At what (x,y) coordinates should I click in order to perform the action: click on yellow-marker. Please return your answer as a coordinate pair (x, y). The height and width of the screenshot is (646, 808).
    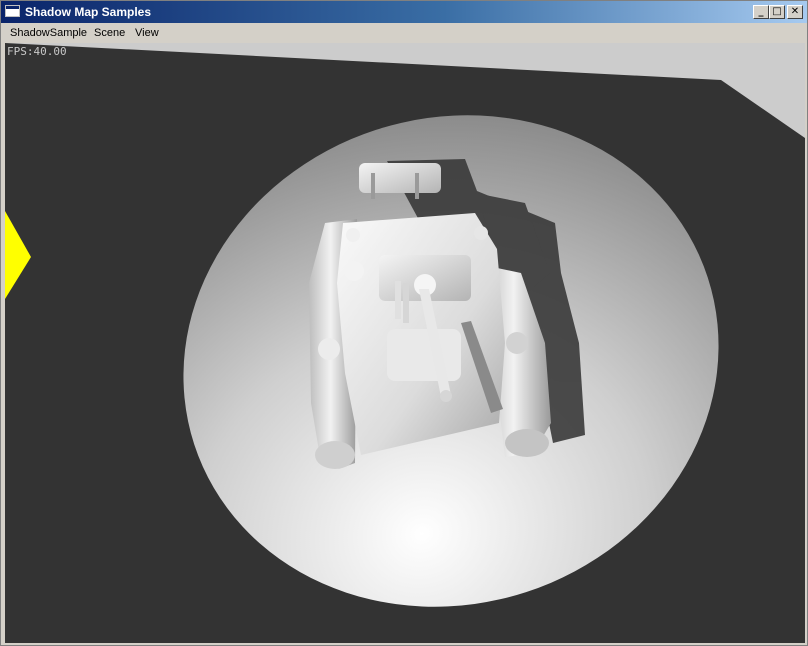
    Looking at the image, I should click on (18, 255).